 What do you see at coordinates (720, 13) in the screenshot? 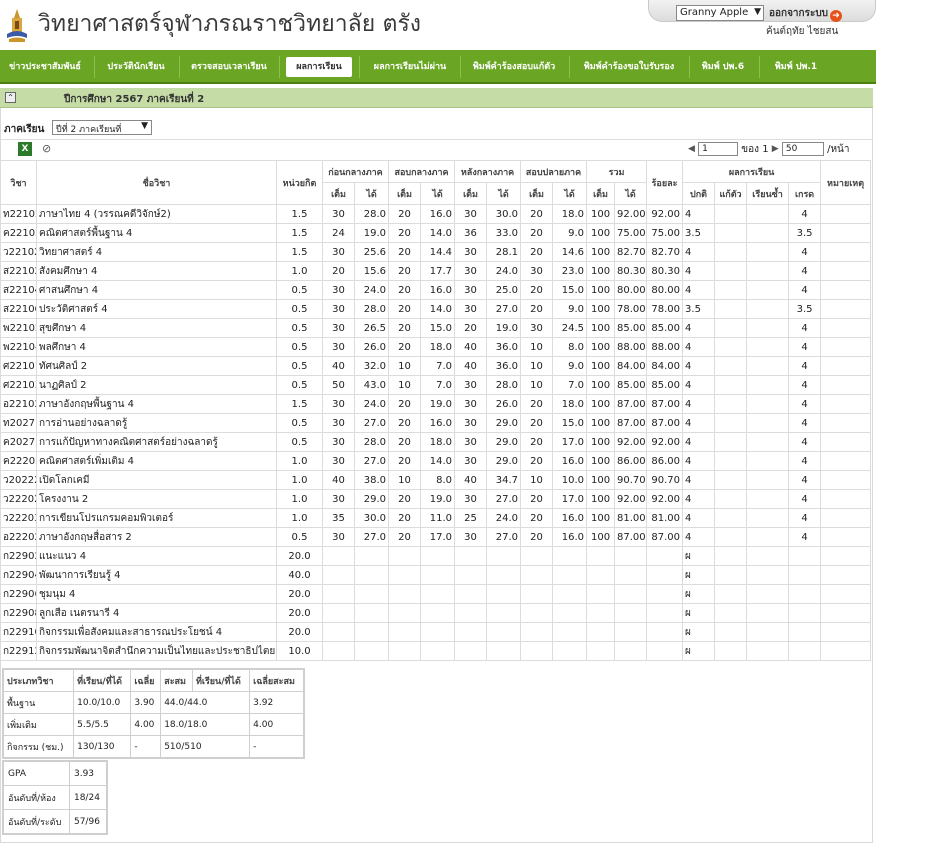
I see `theme-select: Granny Apple ▼` at bounding box center [720, 13].